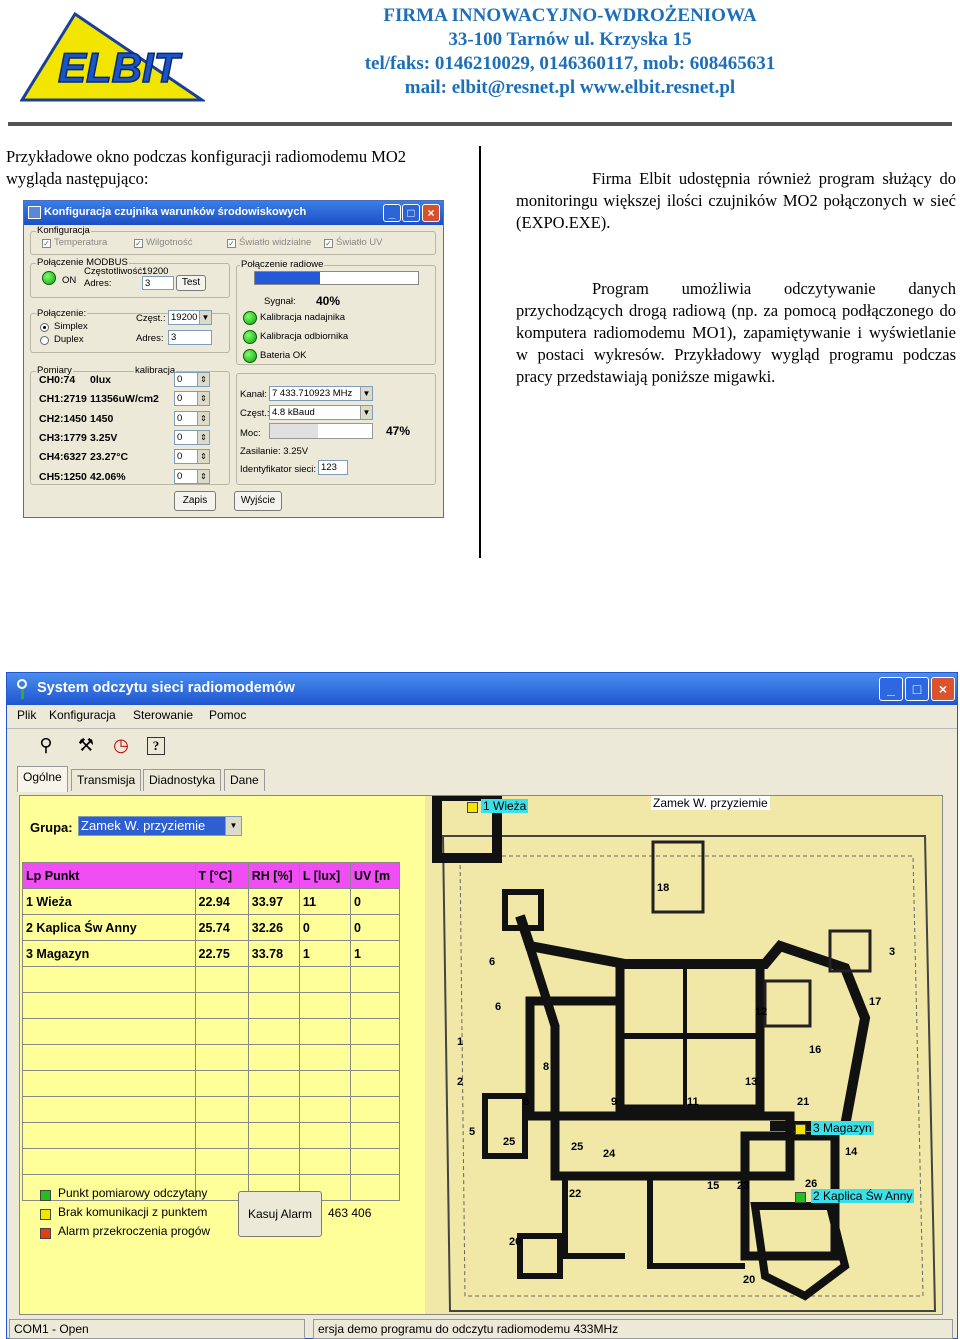  Describe the element at coordinates (472, 807) in the screenshot. I see `map-point-1-marker` at that location.